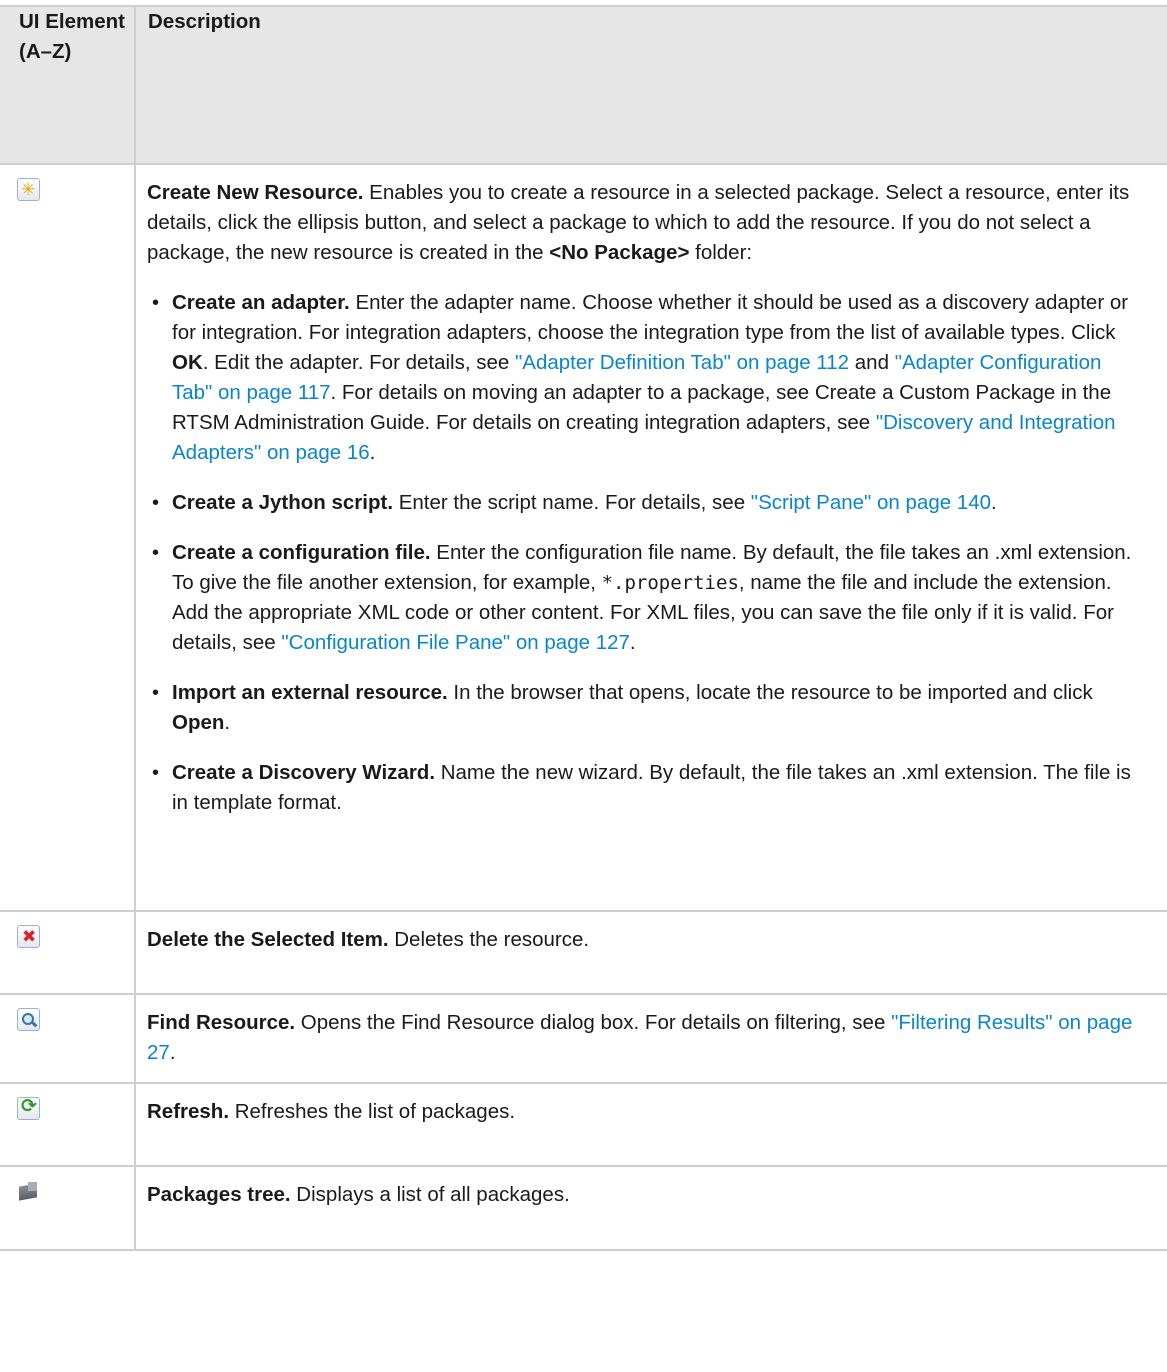  I want to click on refresh-description: Refresh. Refreshes the list of packages., so click(650, 1124).